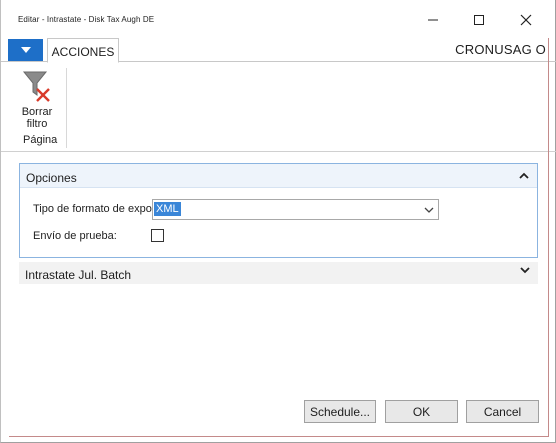  I want to click on section-batch-title: Intrastate Jul. Batch, so click(78, 275).